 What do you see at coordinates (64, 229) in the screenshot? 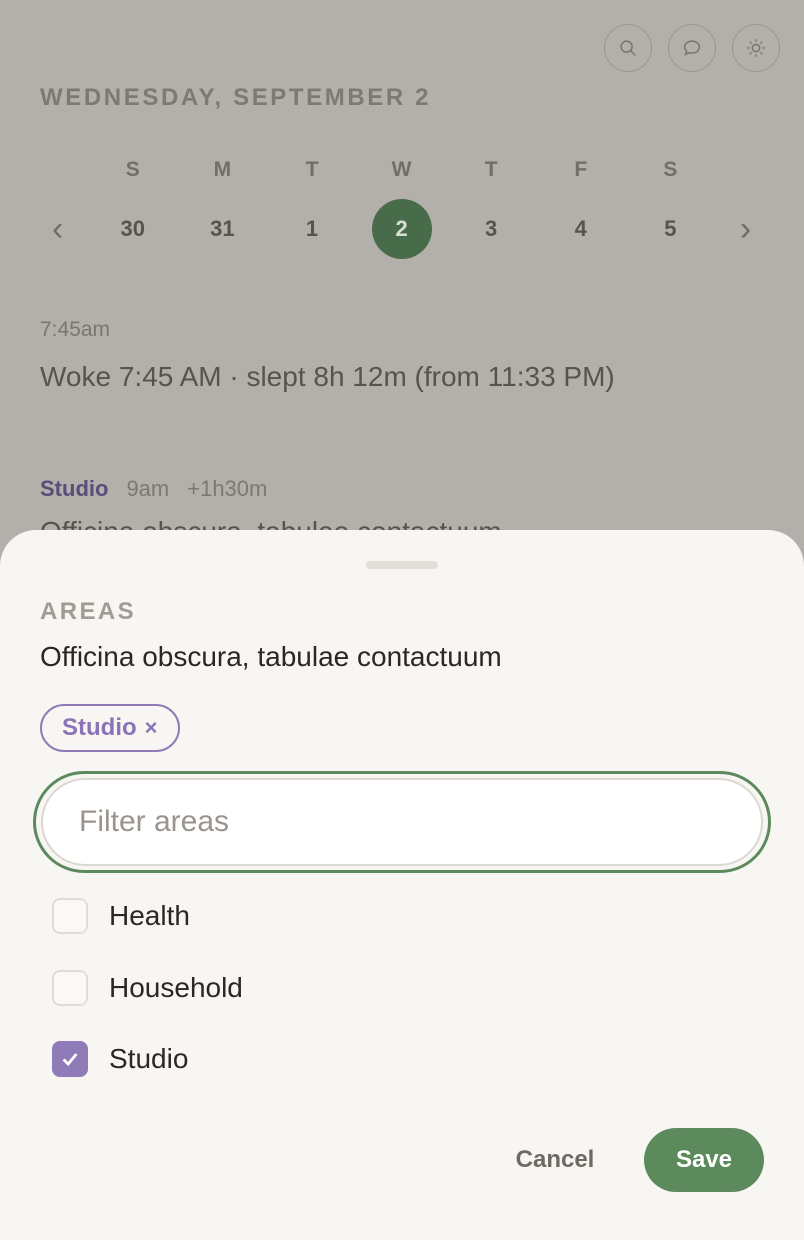
I see `prev-week-button: ‹` at bounding box center [64, 229].